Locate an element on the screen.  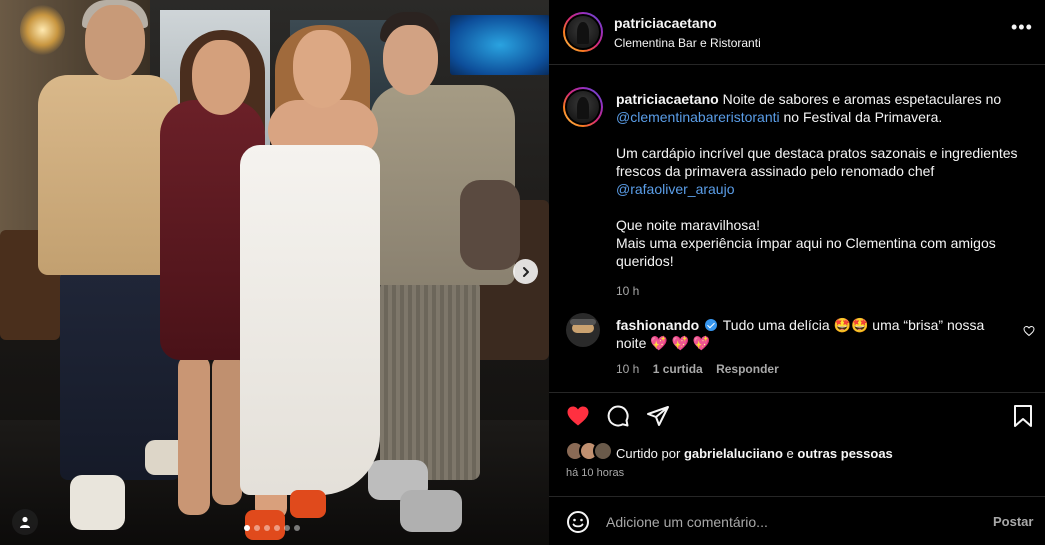
share-icon is located at coordinates (658, 416).